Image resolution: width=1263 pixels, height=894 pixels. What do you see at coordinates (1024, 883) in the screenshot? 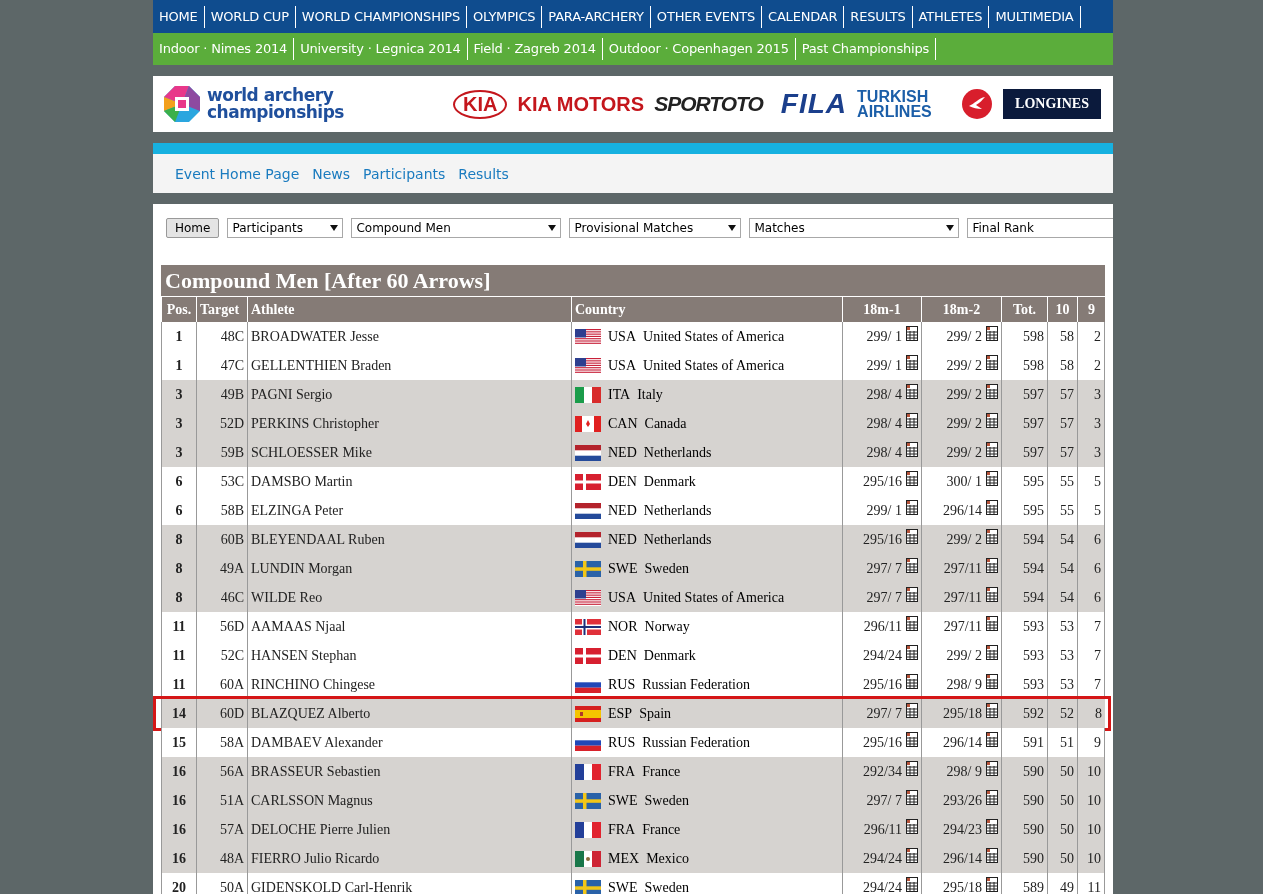
I see `table-cell: 589` at bounding box center [1024, 883].